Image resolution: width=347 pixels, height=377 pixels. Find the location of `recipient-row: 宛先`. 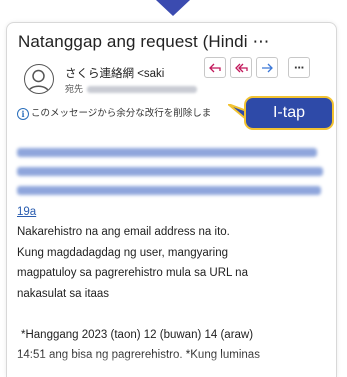

recipient-row: 宛先 is located at coordinates (131, 88).